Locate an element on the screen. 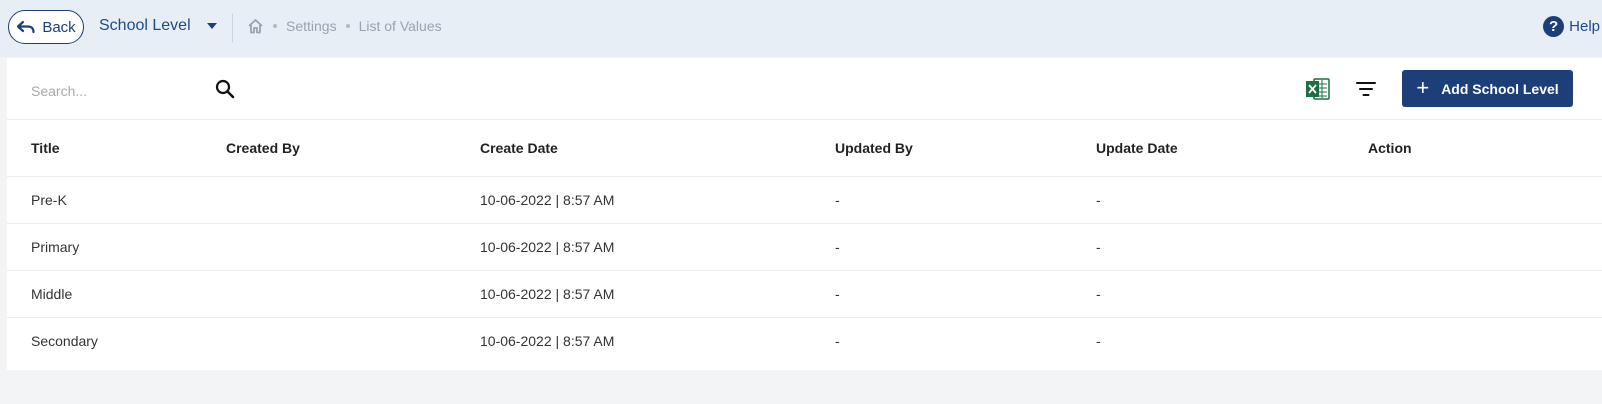 The height and width of the screenshot is (404, 1602). help-icon: ? is located at coordinates (1554, 26).